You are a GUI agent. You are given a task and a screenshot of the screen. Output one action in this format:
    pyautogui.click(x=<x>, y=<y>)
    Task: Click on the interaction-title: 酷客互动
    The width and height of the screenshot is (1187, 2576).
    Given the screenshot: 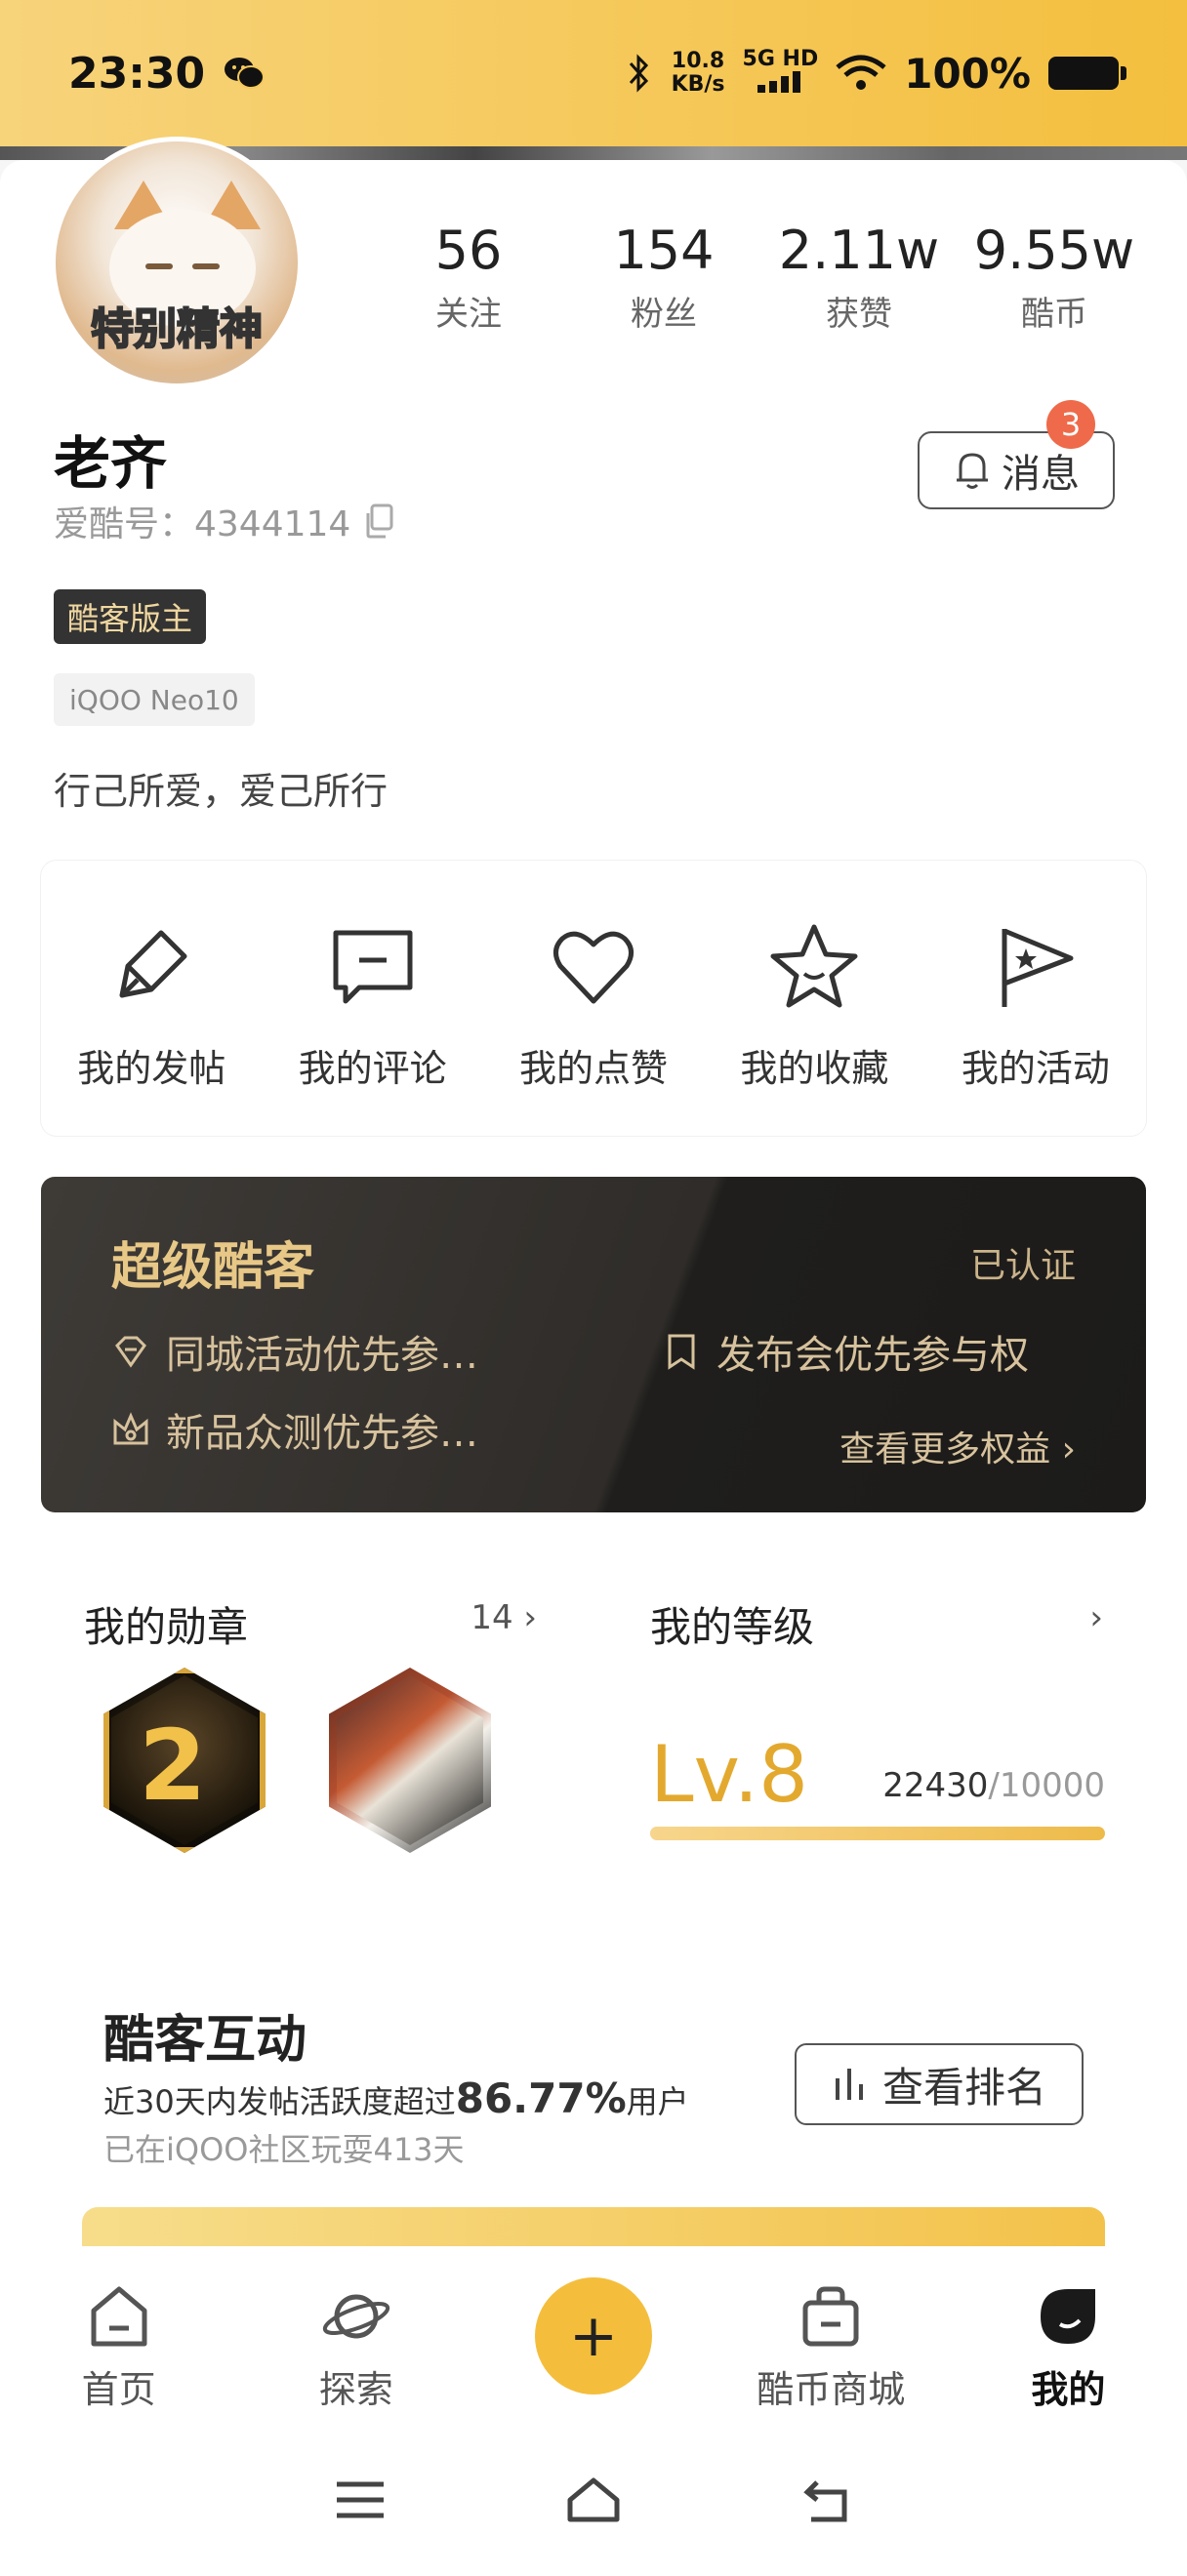 What is the action you would take?
    pyautogui.click(x=205, y=2040)
    